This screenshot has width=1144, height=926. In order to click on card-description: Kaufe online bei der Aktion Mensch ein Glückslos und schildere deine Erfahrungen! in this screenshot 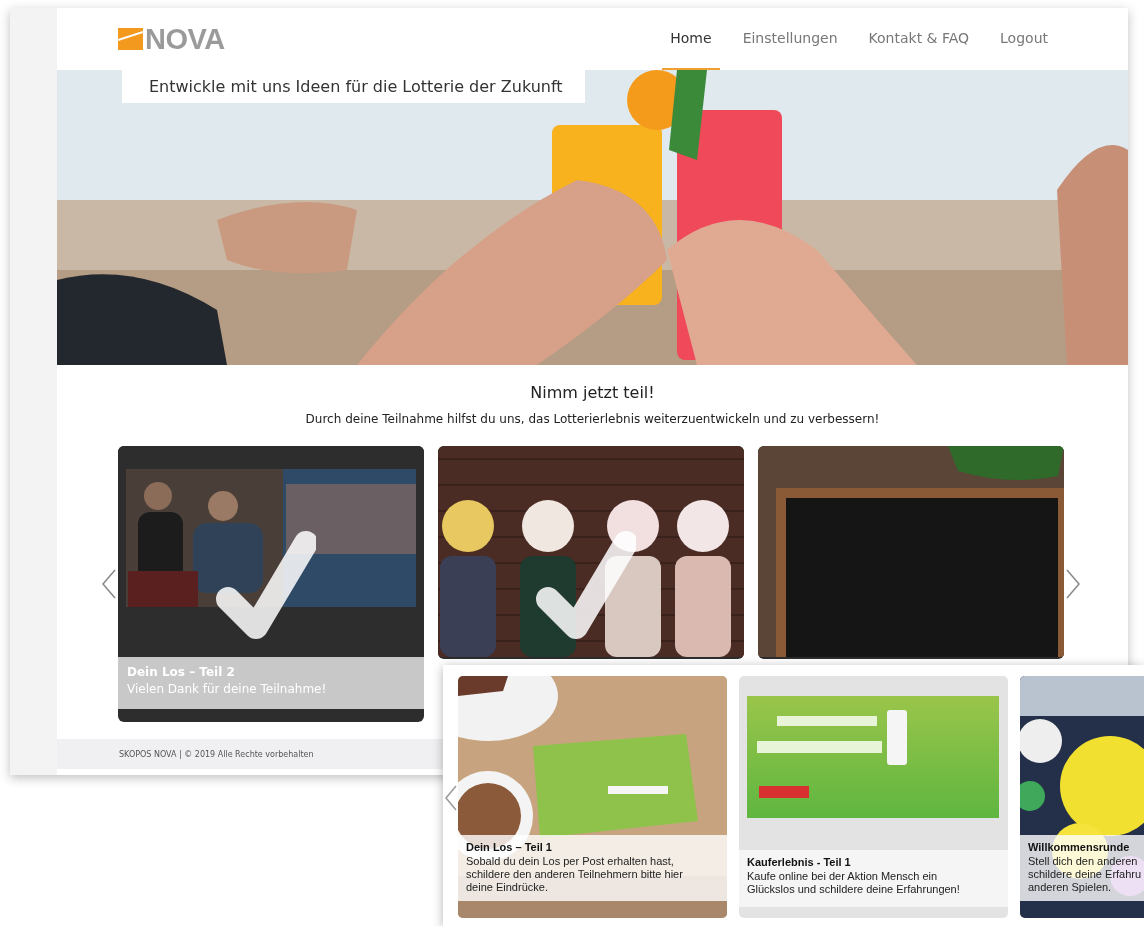, I will do `click(854, 883)`.